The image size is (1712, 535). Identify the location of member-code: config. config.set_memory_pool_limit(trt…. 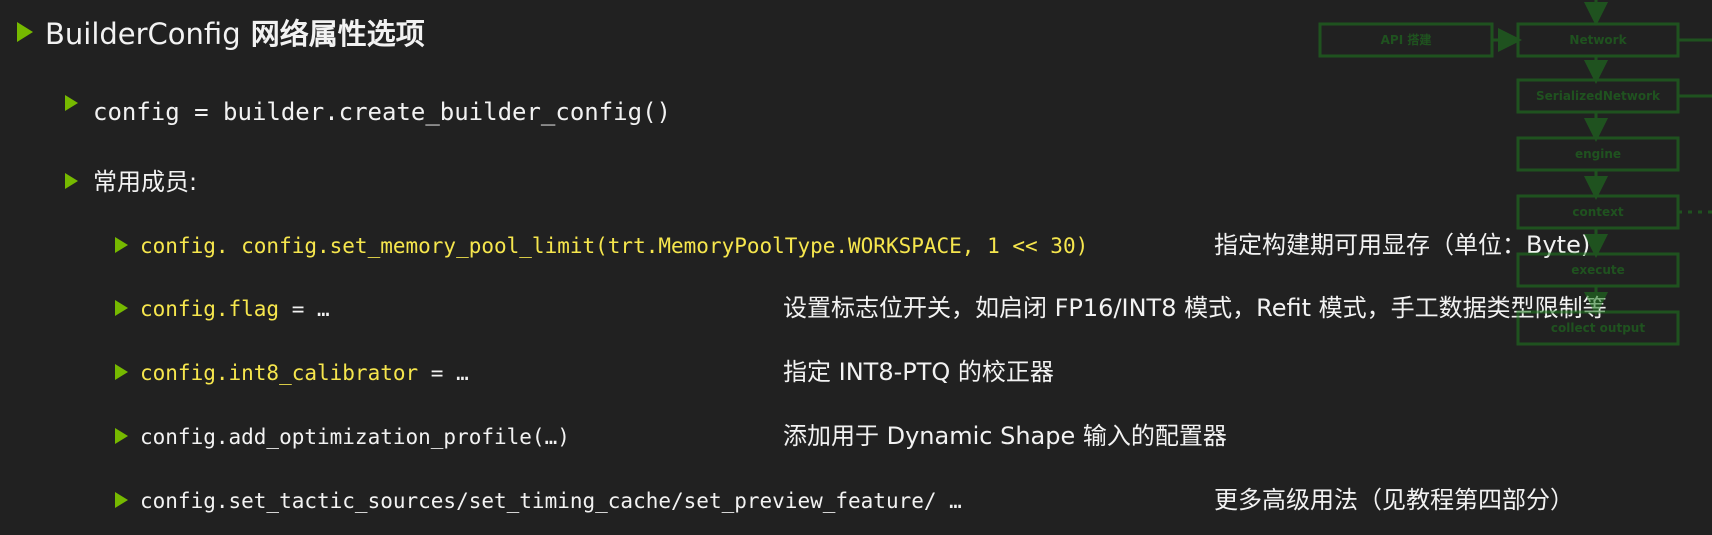
(614, 246).